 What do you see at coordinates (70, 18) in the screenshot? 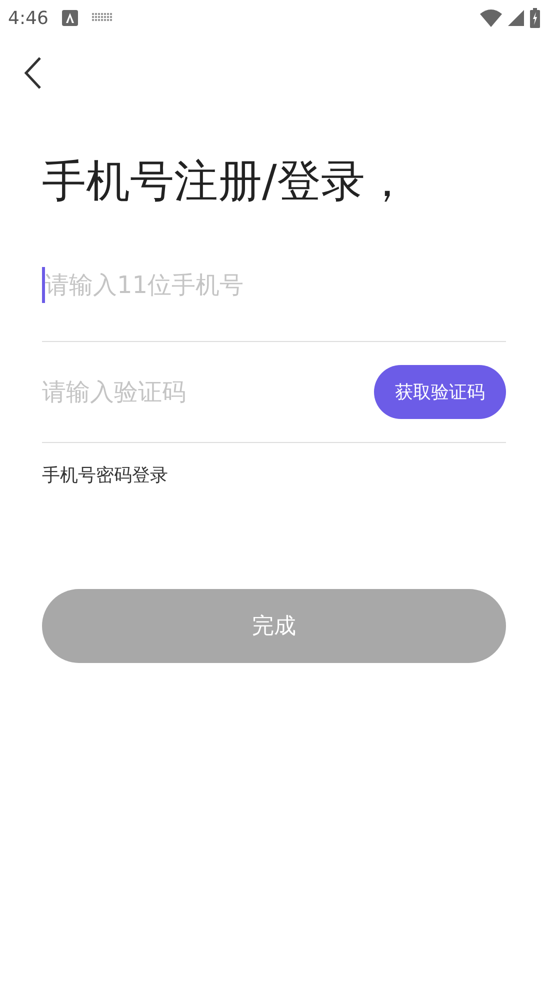
I see `notification-icon` at bounding box center [70, 18].